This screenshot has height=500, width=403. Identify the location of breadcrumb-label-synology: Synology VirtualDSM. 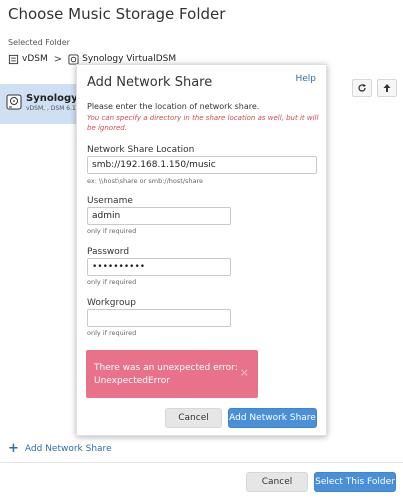
(129, 59).